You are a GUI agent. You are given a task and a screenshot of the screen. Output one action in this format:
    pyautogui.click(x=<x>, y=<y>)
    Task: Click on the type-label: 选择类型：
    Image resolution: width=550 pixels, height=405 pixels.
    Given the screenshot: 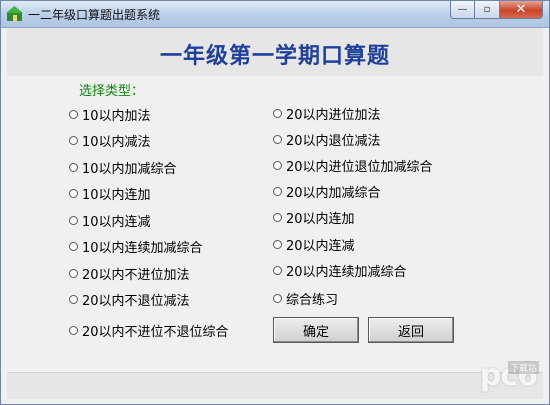 What is the action you would take?
    pyautogui.click(x=112, y=91)
    